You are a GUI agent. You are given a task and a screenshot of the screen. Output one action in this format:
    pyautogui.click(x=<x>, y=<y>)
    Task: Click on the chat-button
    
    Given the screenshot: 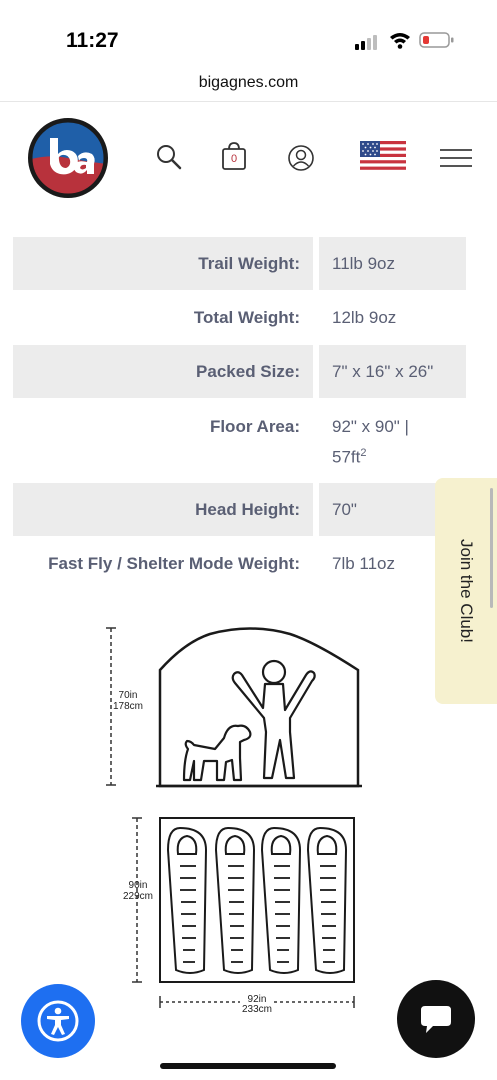 What is the action you would take?
    pyautogui.click(x=436, y=1019)
    